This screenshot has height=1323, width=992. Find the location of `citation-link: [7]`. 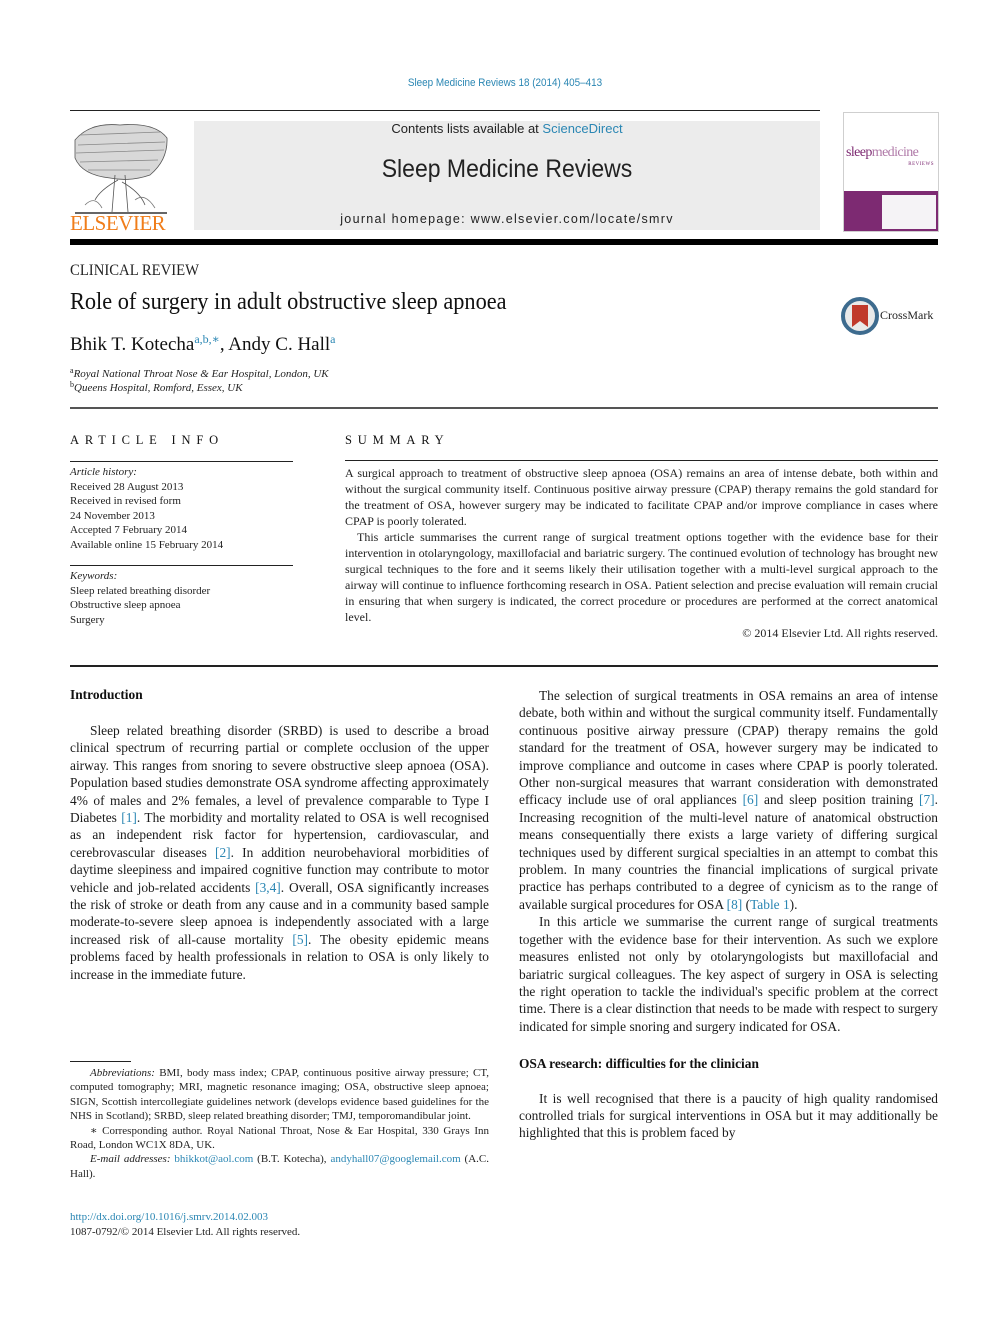

citation-link: [7] is located at coordinates (927, 799).